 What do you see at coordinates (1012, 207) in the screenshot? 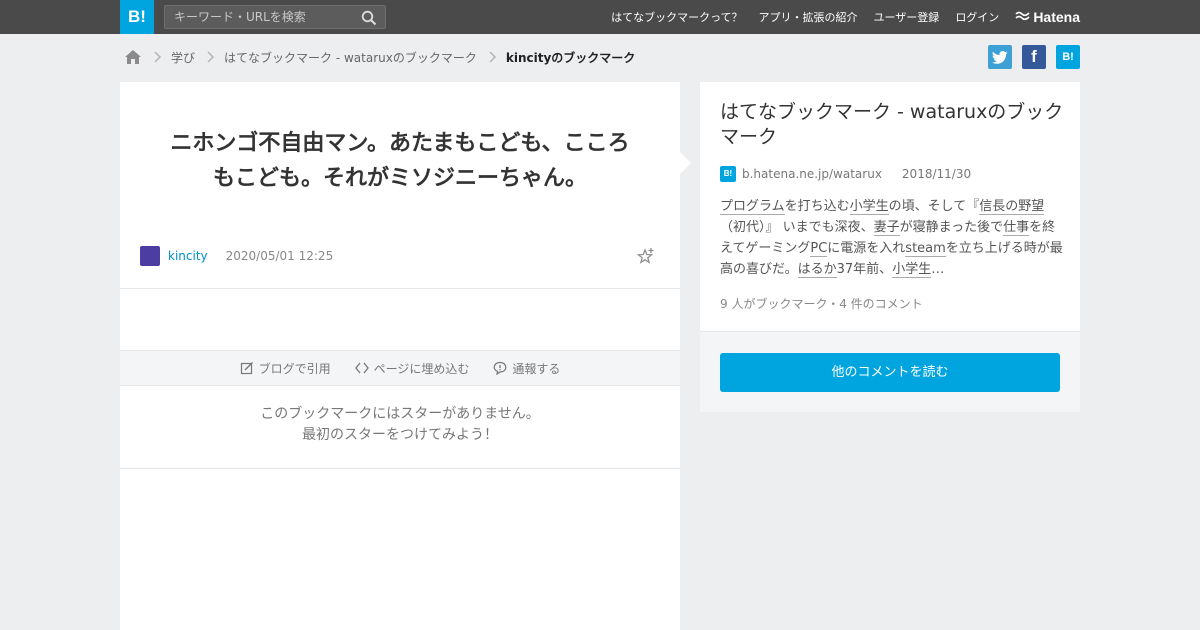
I see `keyword-link: 信長の野望` at bounding box center [1012, 207].